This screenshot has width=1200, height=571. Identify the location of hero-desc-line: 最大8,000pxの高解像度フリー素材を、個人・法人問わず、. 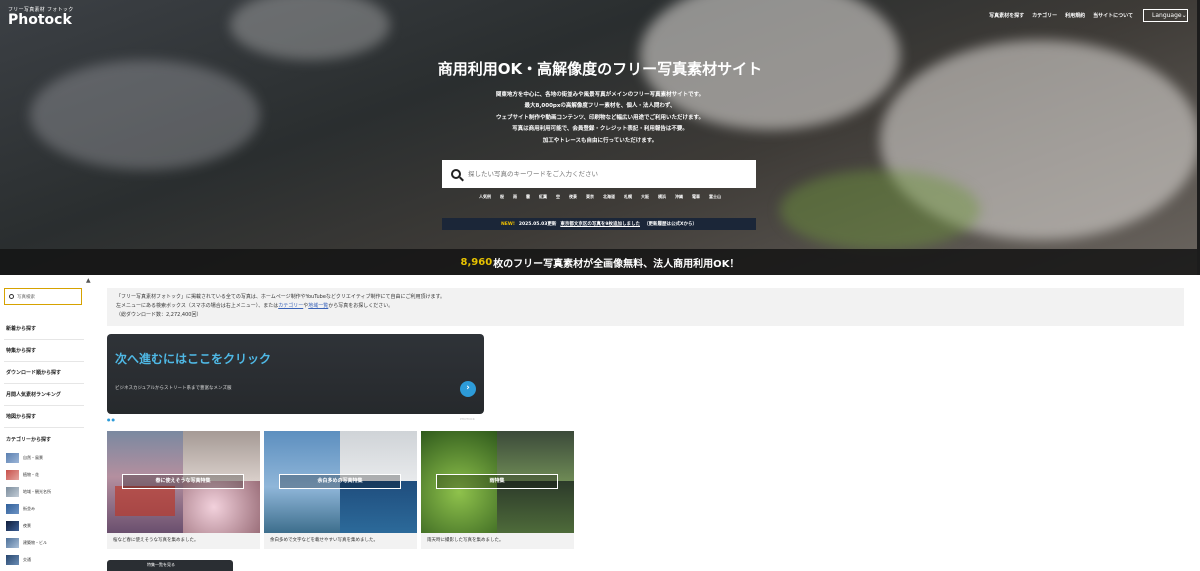
(600, 106).